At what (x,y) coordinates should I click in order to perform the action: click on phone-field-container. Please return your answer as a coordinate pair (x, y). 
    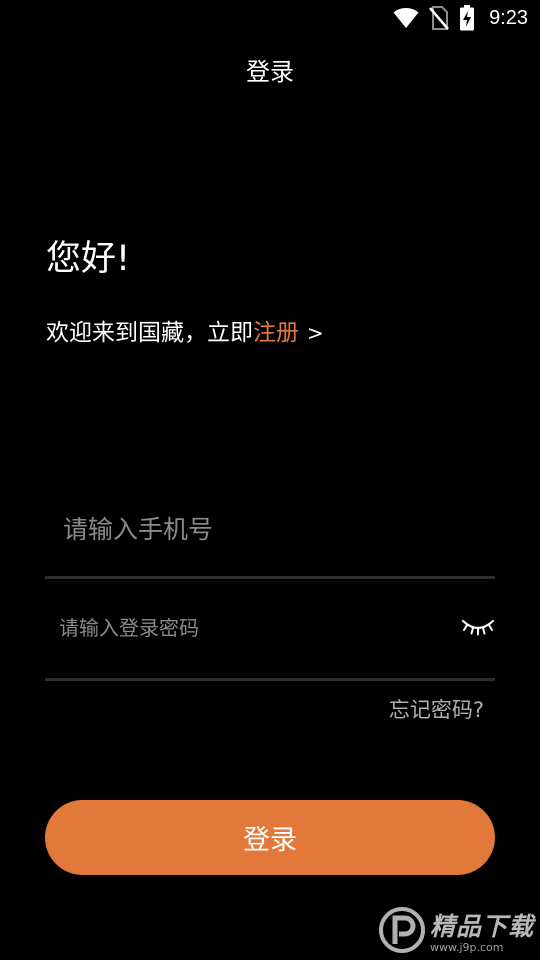
    Looking at the image, I should click on (270, 534).